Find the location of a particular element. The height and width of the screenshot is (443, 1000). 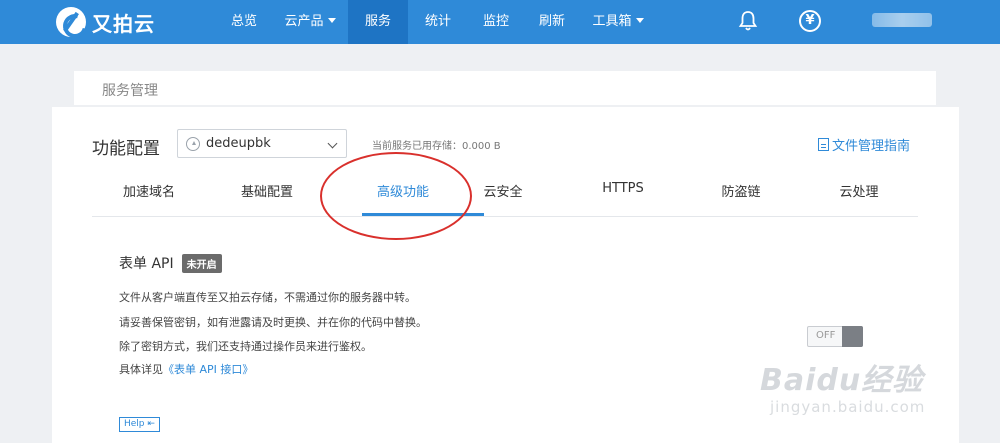

tab-hotlink-protection: 防盗链 is located at coordinates (741, 190).